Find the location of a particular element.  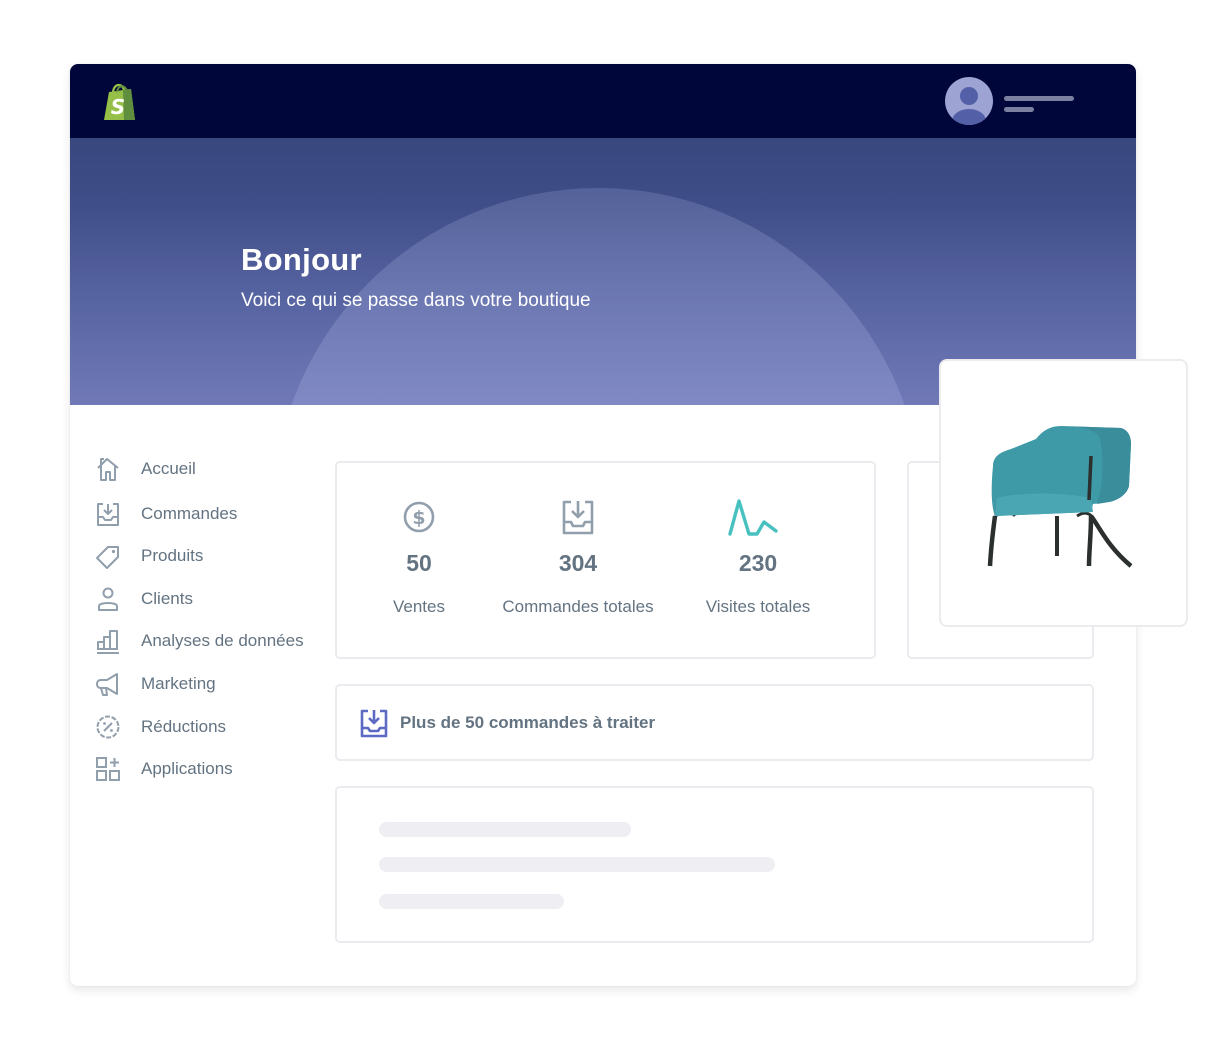

sidebar-item-marketing: Marketing is located at coordinates (155, 684).